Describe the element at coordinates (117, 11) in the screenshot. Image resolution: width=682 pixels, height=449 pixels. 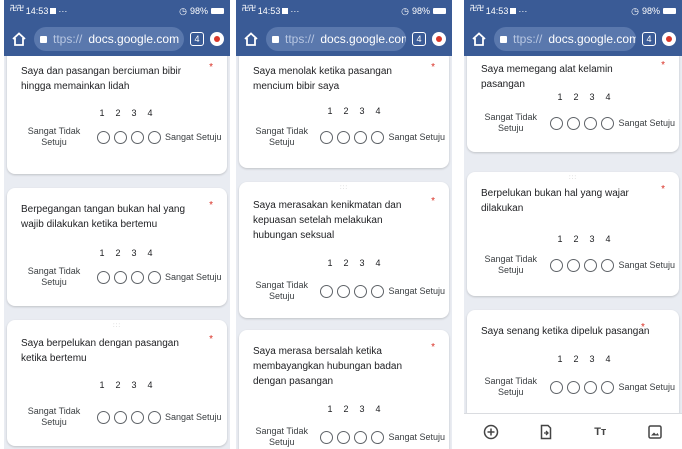
I see `status-bar: ࿖࿖ 14:53 ··· ◷ 98%` at that location.